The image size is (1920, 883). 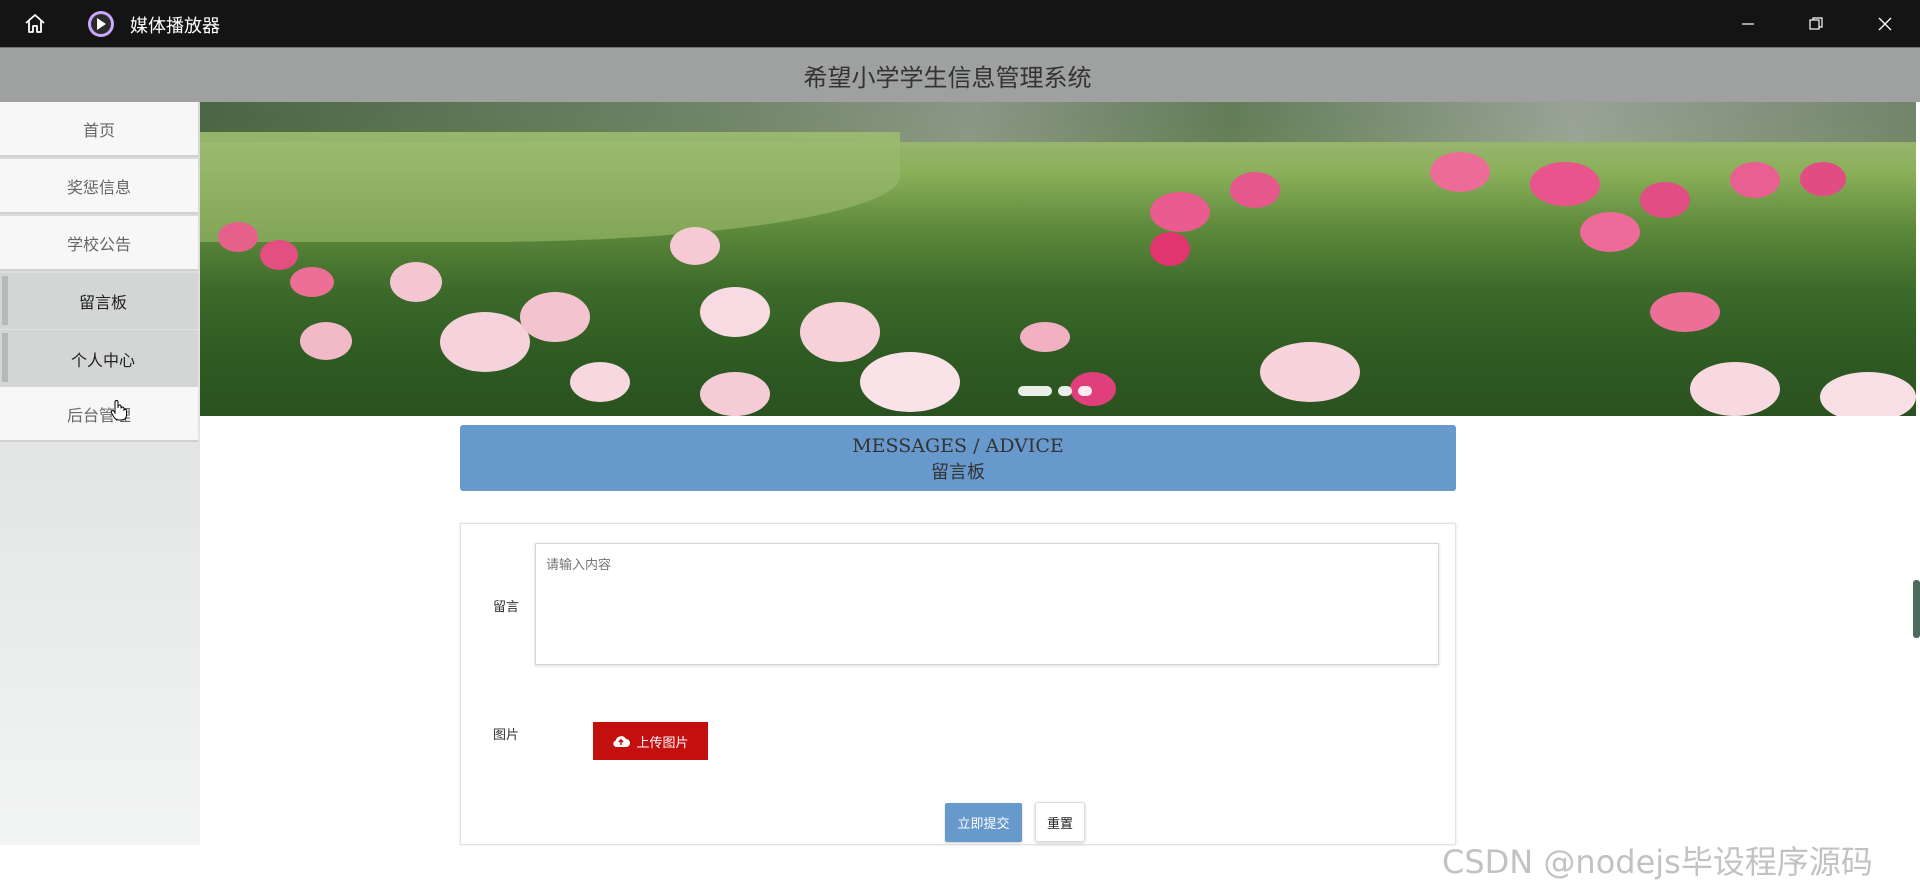 What do you see at coordinates (1055, 391) in the screenshot?
I see `carousel-indicators` at bounding box center [1055, 391].